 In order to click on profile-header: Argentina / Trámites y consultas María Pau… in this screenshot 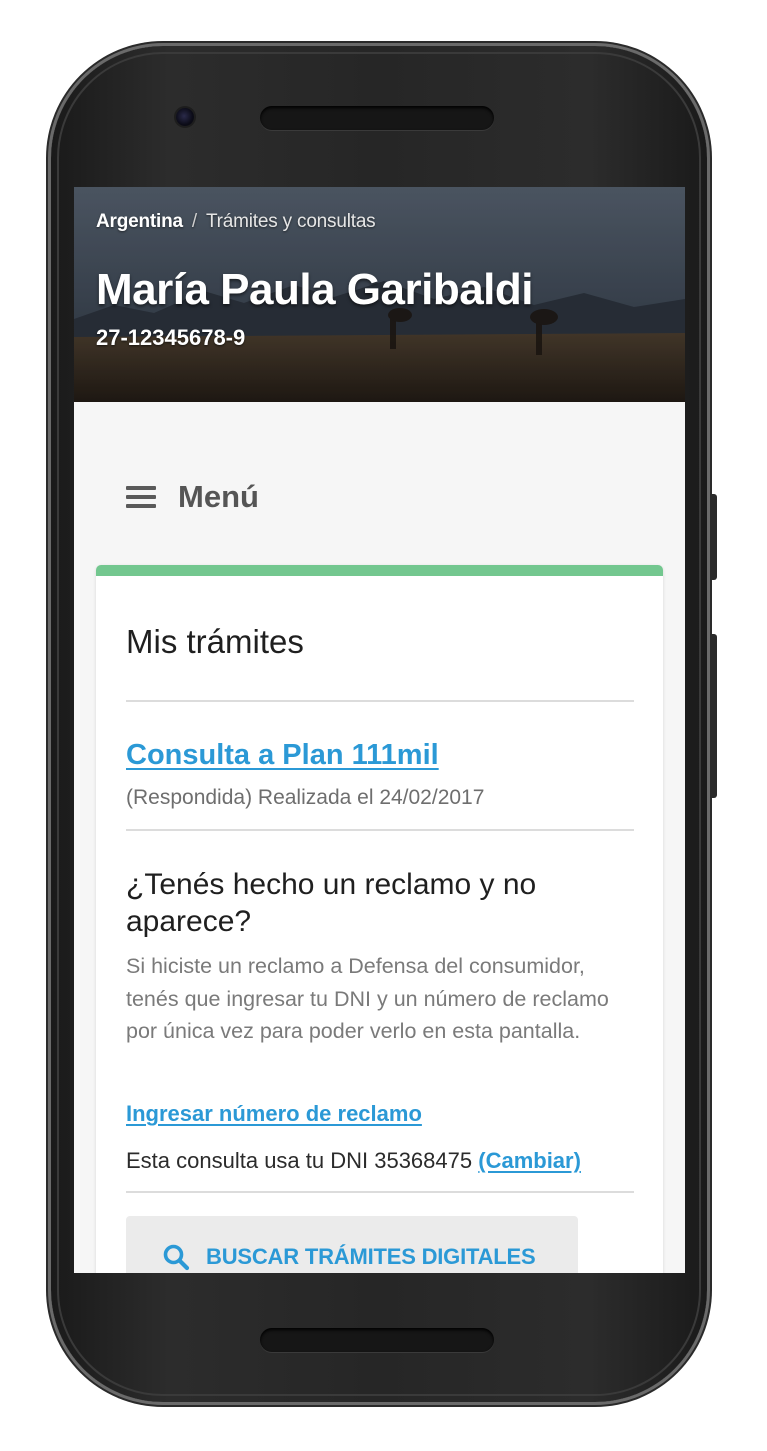, I will do `click(379, 294)`.